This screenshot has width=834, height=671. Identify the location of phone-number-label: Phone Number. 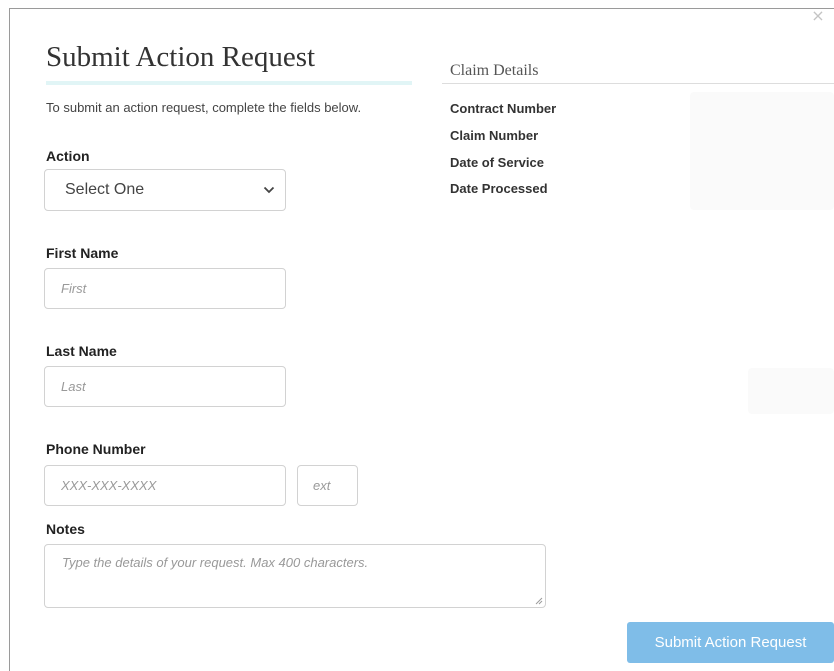
(96, 449).